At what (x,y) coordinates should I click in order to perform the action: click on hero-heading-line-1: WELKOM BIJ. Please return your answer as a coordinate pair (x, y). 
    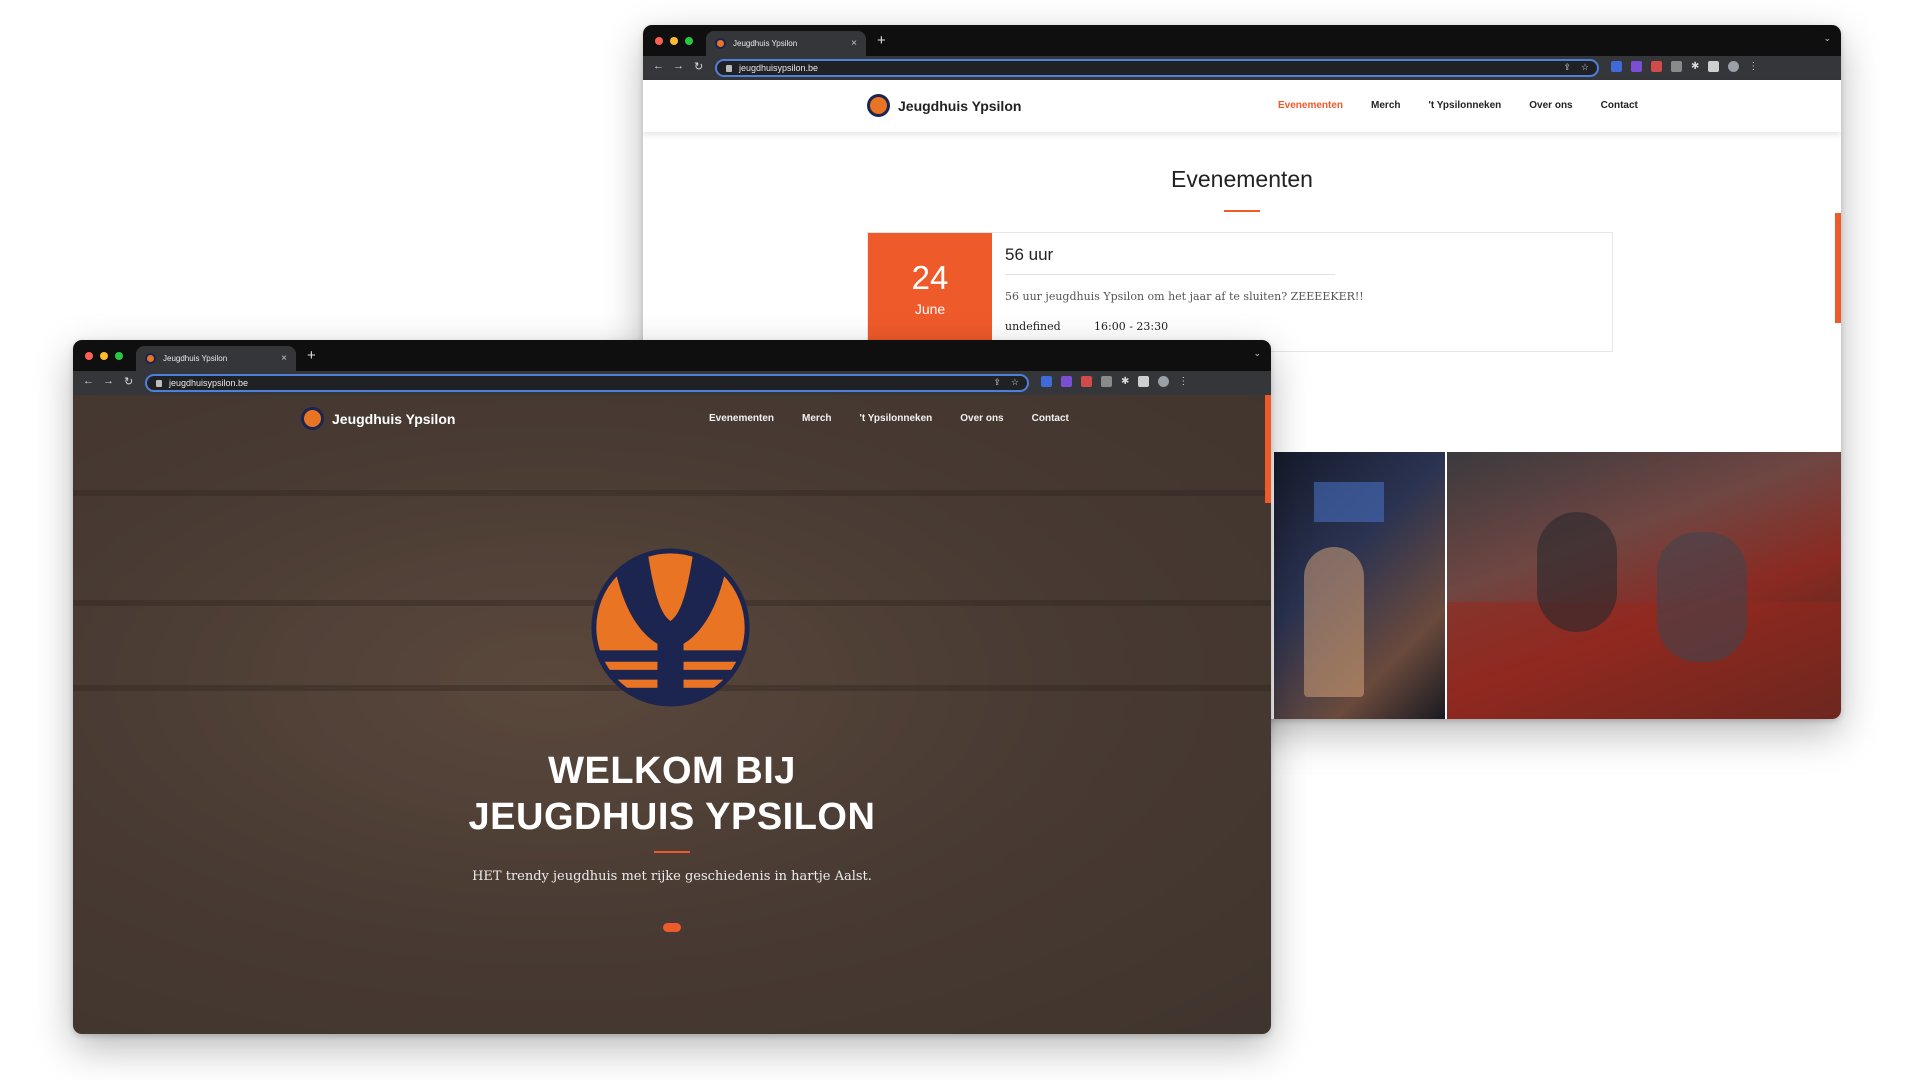
    Looking at the image, I should click on (672, 771).